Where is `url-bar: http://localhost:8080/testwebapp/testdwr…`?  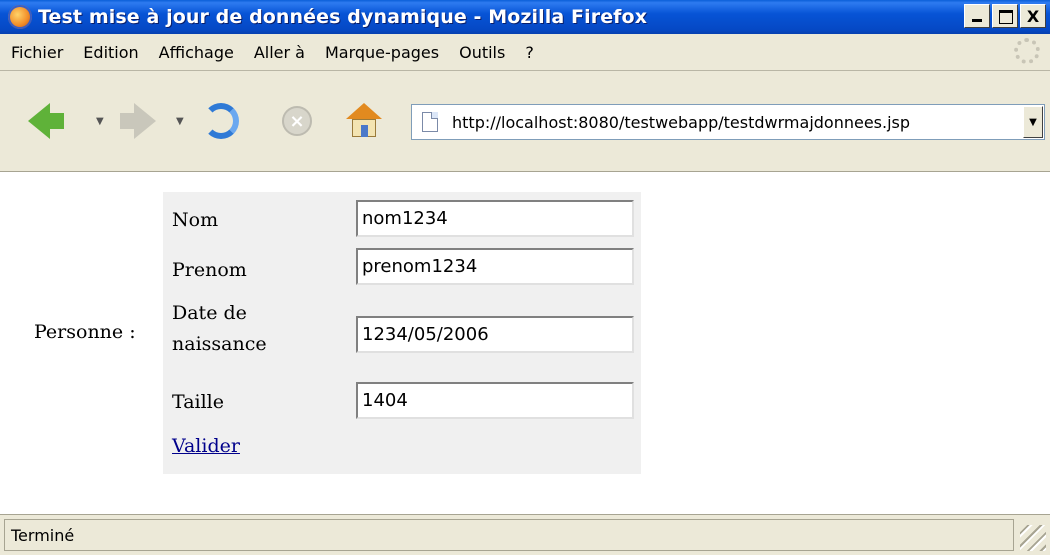 url-bar: http://localhost:8080/testwebapp/testdwr… is located at coordinates (728, 122).